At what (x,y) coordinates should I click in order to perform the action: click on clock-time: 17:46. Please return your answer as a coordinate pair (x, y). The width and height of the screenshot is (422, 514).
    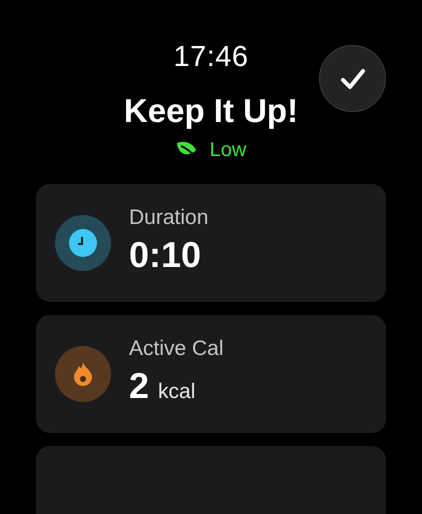
    Looking at the image, I should click on (211, 57).